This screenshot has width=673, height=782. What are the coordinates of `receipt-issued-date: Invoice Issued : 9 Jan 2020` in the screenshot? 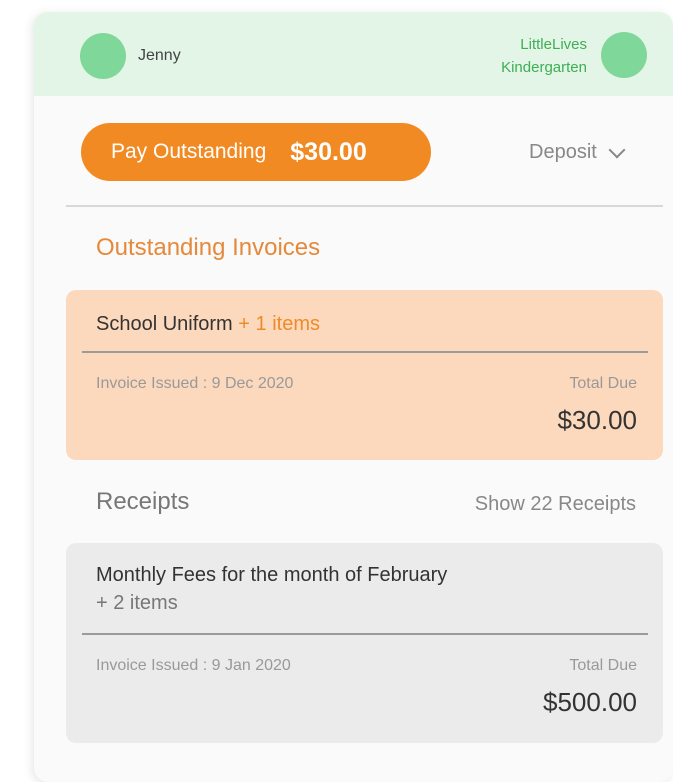 It's located at (193, 665).